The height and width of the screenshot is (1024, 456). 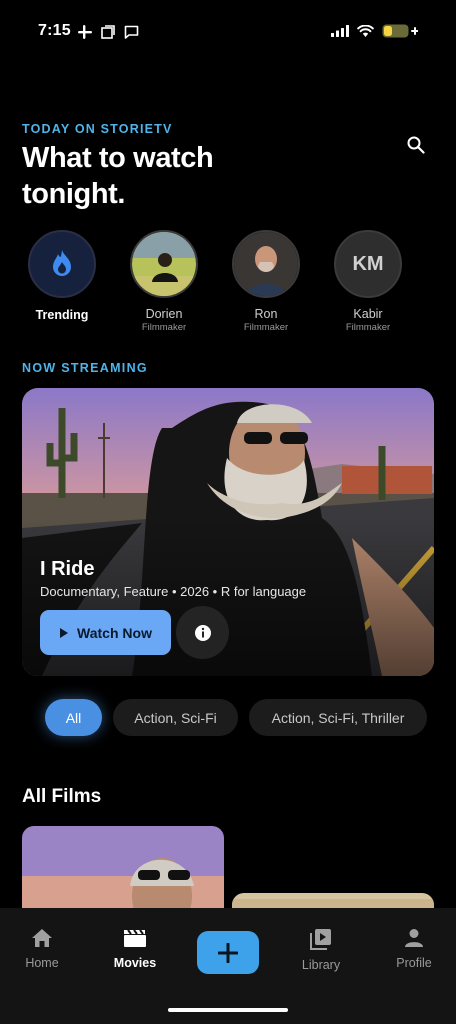 What do you see at coordinates (228, 1010) in the screenshot?
I see `home-indicator` at bounding box center [228, 1010].